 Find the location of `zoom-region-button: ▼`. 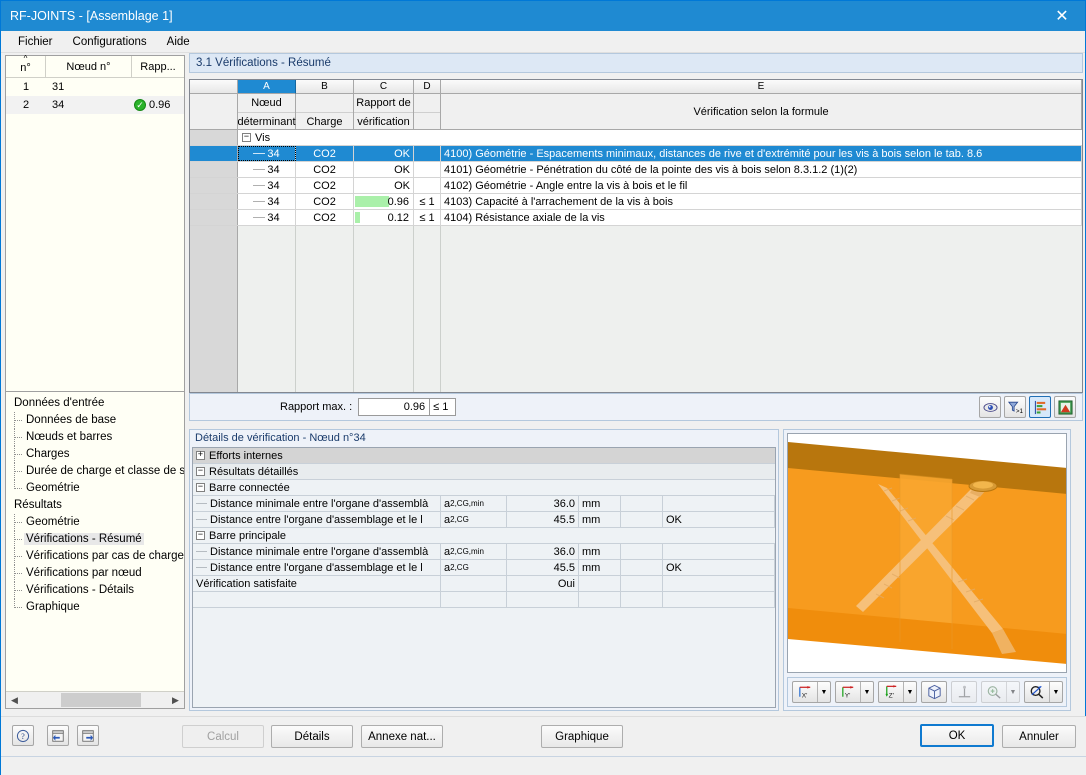

zoom-region-button: ▼ is located at coordinates (1043, 692).